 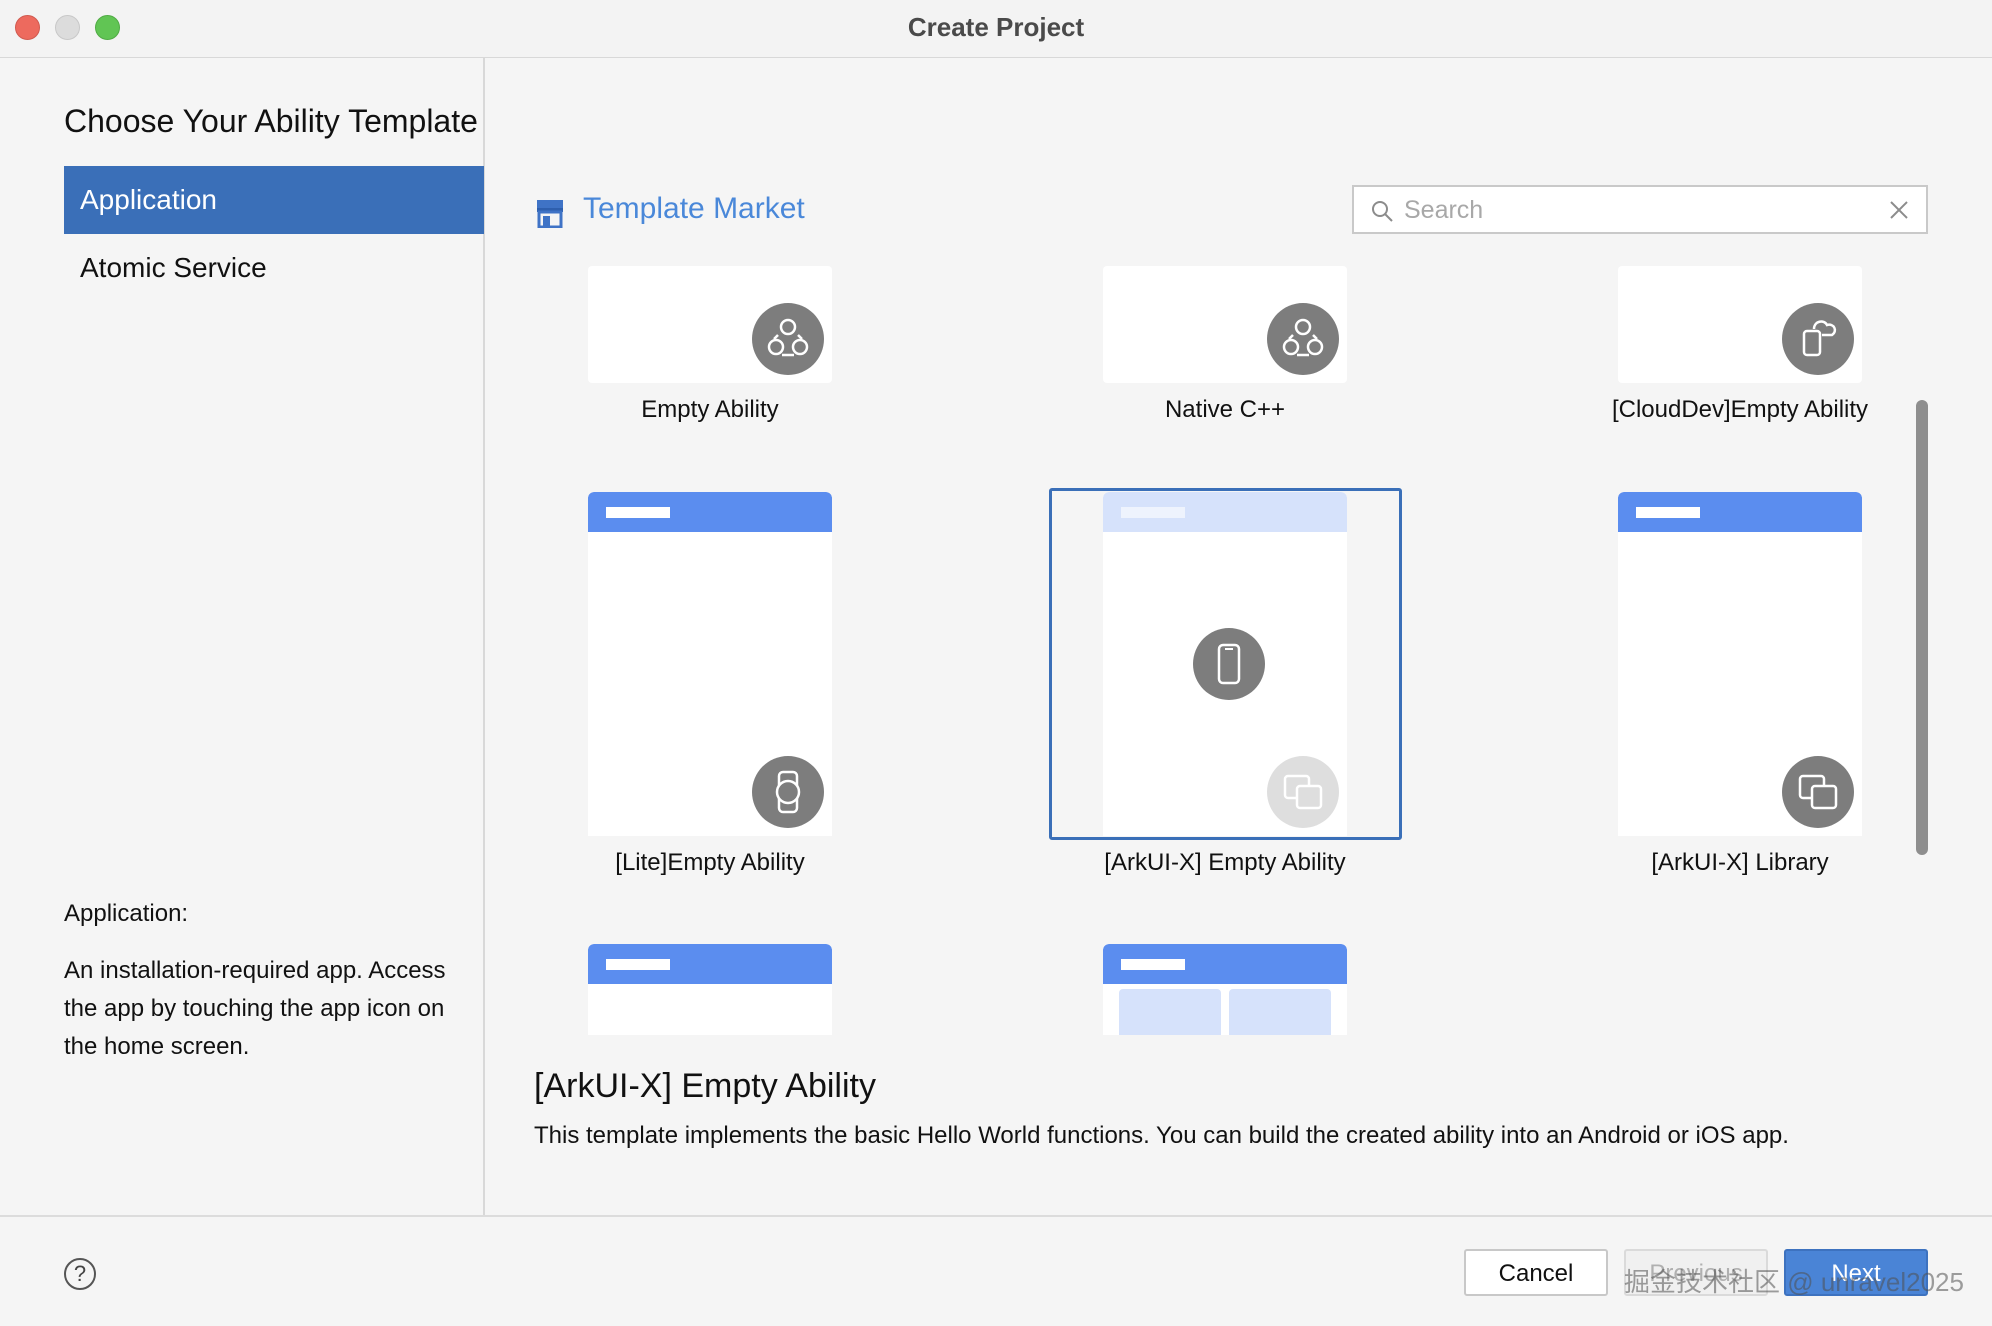 What do you see at coordinates (710, 346) in the screenshot?
I see `template-card-empty-ability: Empty Ability` at bounding box center [710, 346].